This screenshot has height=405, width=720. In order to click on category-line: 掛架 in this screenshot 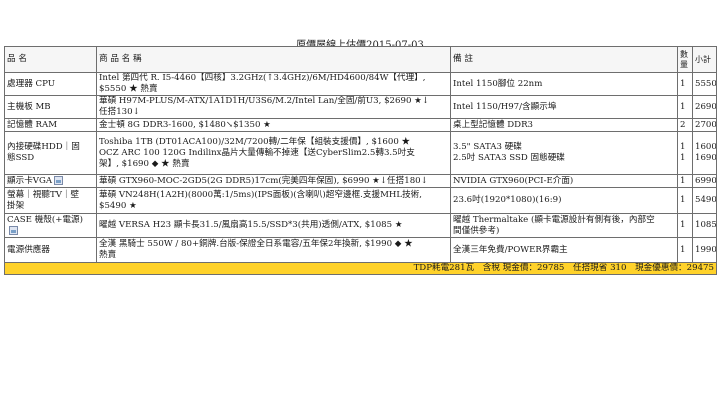, I will do `click(16, 205)`.